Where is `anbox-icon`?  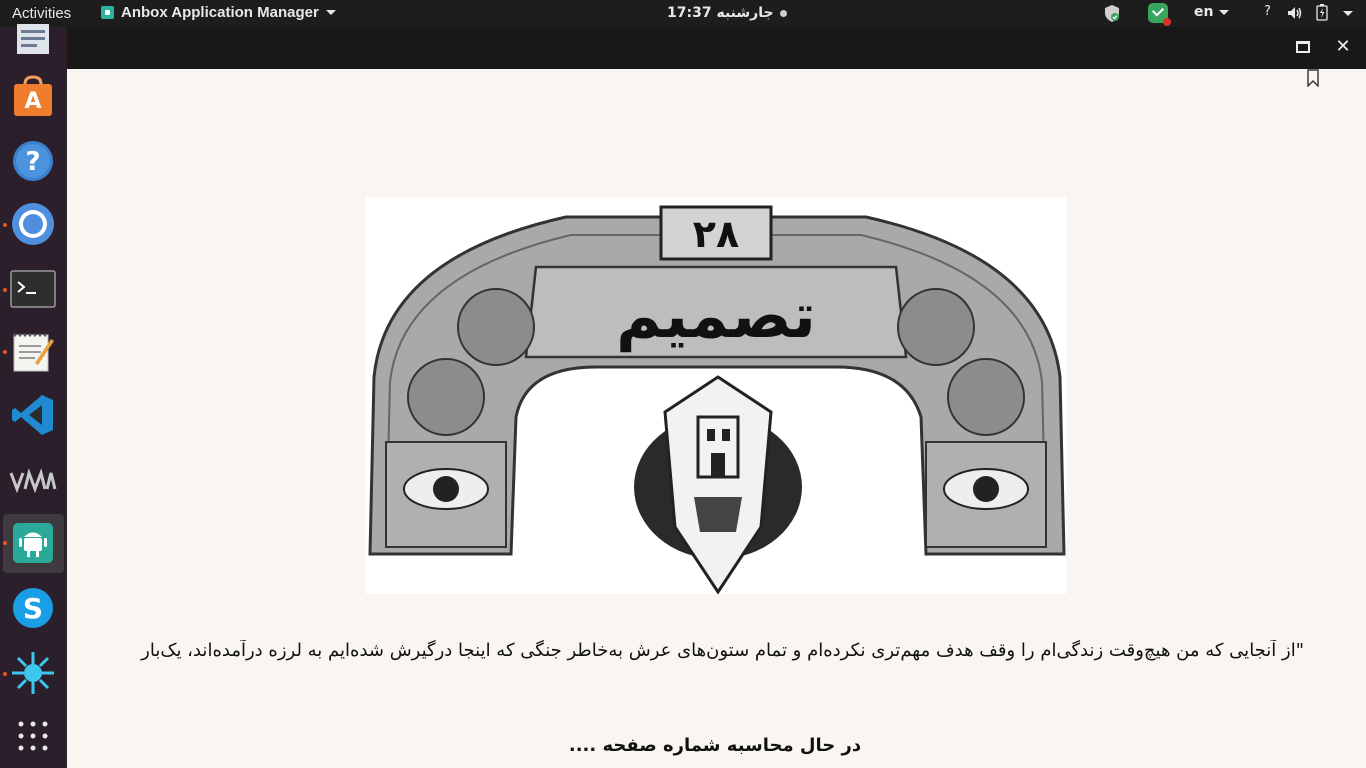 anbox-icon is located at coordinates (33, 543).